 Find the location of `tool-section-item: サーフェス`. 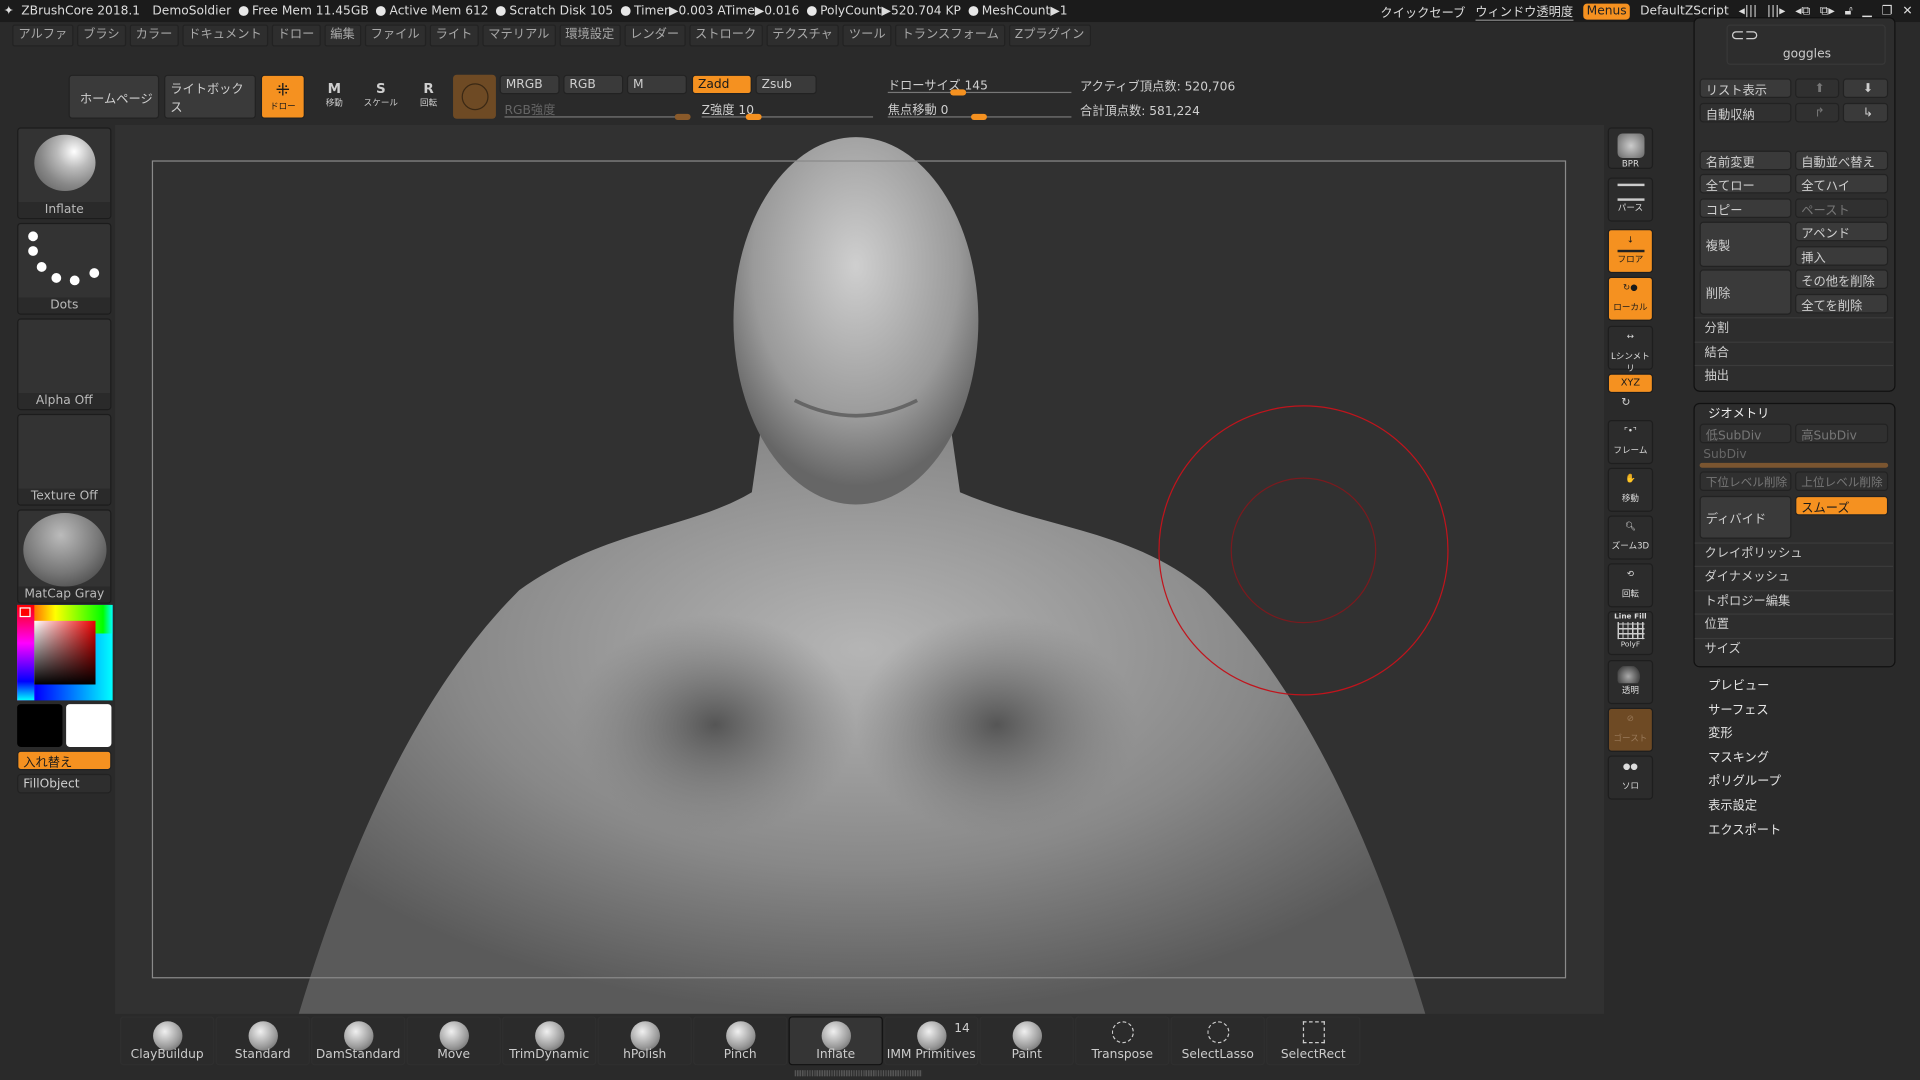

tool-section-item: サーフェス is located at coordinates (1738, 708).